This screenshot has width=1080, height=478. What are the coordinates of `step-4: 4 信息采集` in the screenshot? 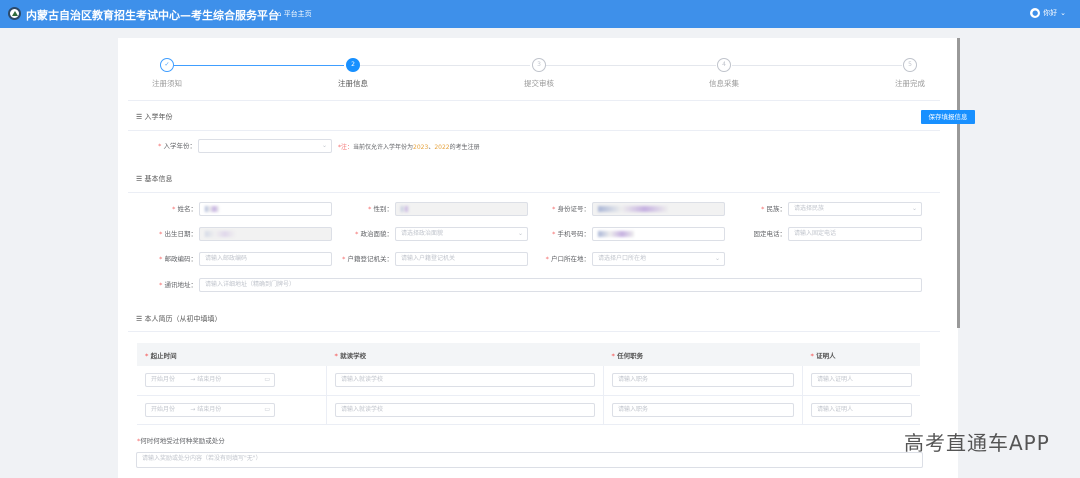 It's located at (724, 73).